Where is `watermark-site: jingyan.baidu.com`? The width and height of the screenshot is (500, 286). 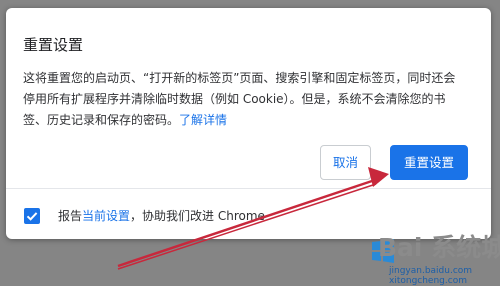 watermark-site: jingyan.baidu.com is located at coordinates (430, 271).